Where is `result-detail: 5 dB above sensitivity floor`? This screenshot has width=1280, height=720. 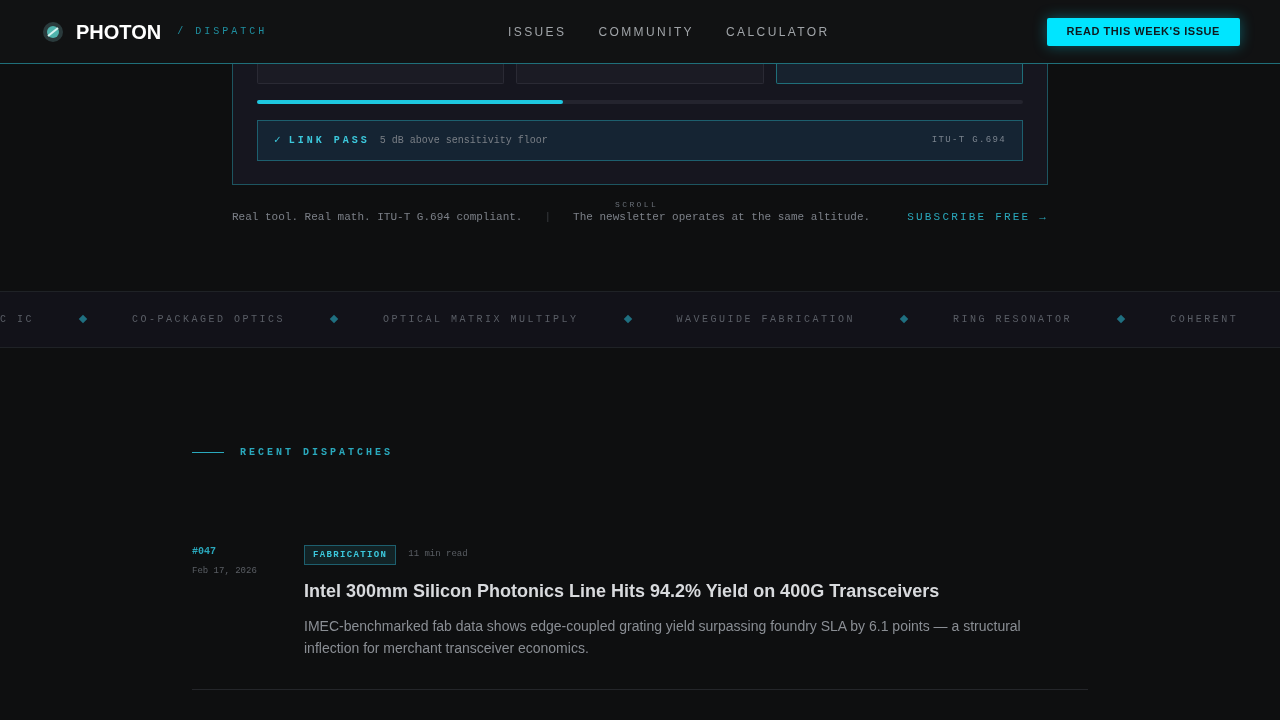
result-detail: 5 dB above sensitivity floor is located at coordinates (463, 141).